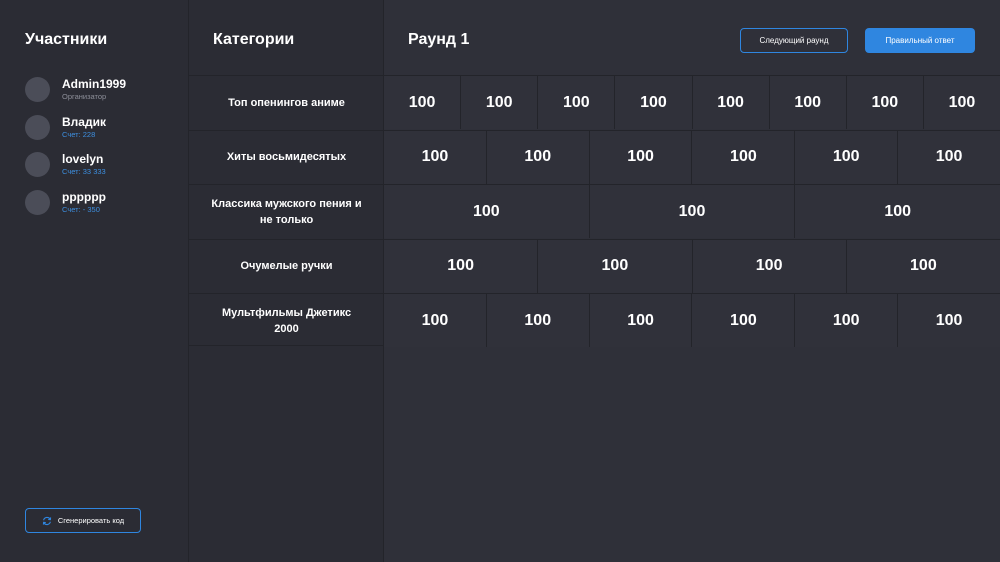  I want to click on participant-name: Владик, so click(84, 121).